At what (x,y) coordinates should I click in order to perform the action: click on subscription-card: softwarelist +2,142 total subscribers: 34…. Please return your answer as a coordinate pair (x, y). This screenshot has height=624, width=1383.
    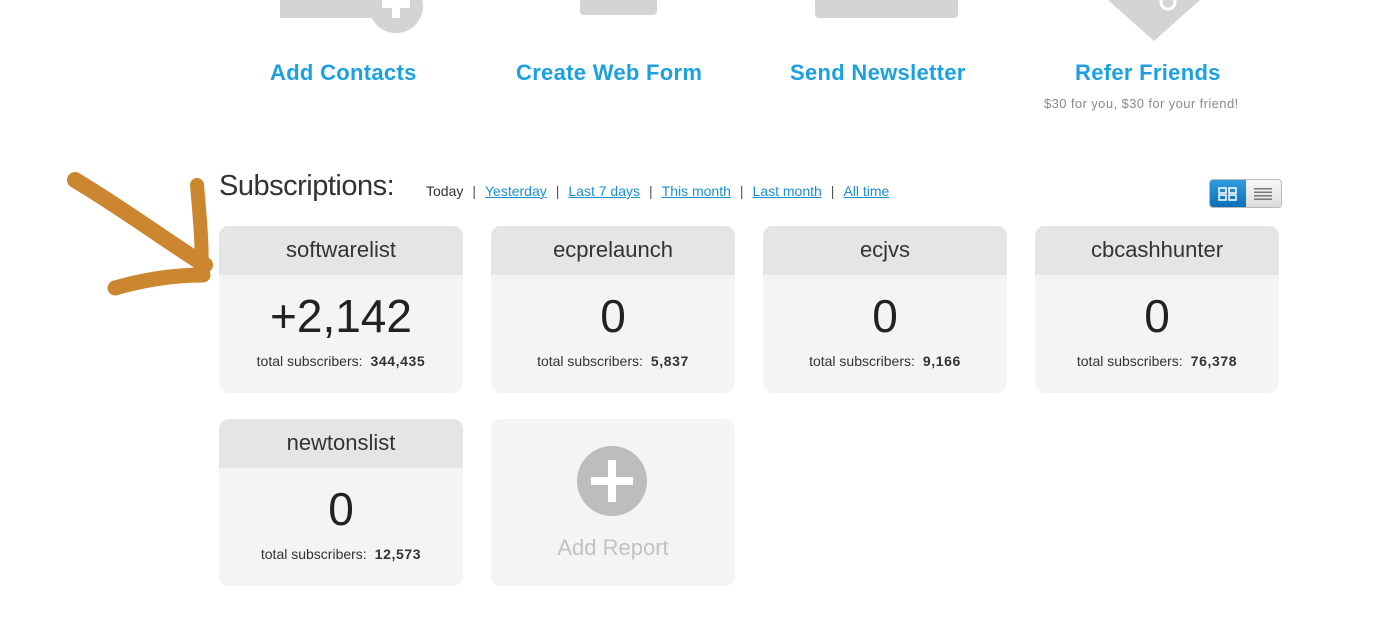
    Looking at the image, I should click on (341, 309).